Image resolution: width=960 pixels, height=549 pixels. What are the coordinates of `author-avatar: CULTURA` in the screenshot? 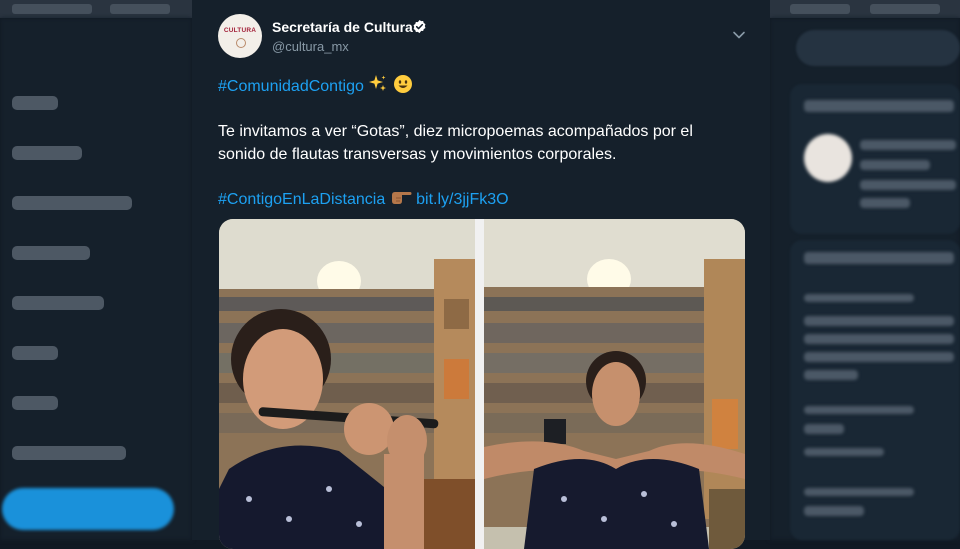 It's located at (240, 36).